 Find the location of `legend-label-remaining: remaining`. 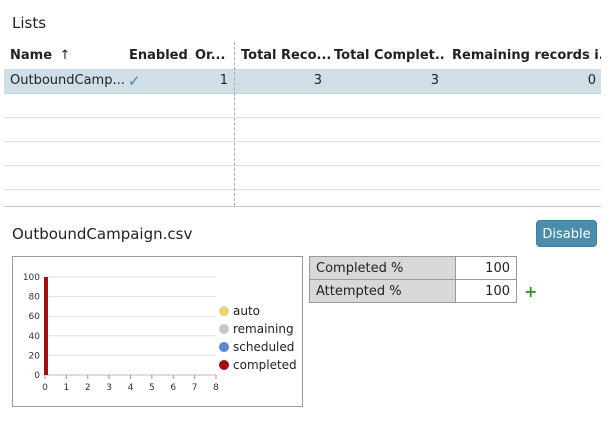

legend-label-remaining: remaining is located at coordinates (263, 329).